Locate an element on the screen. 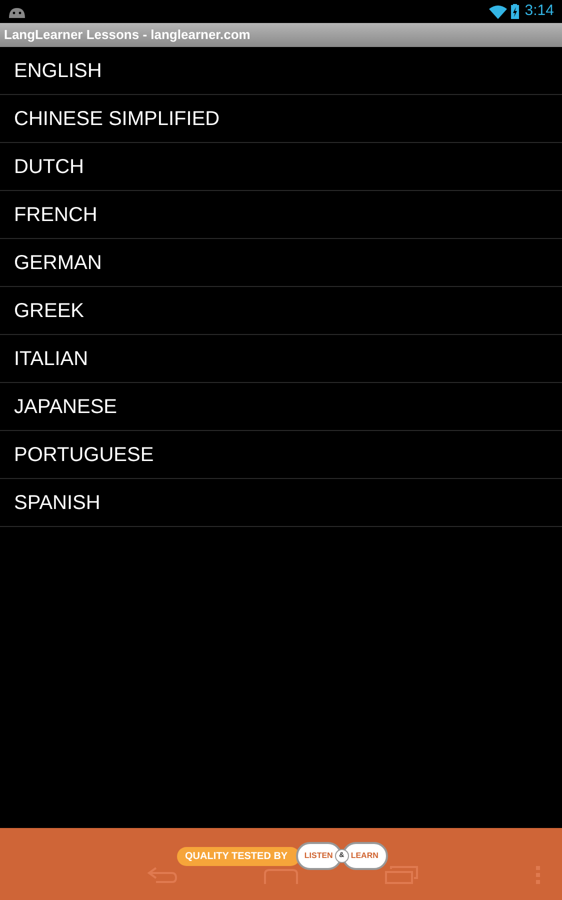 This screenshot has height=900, width=562. language-item: ENGLISH is located at coordinates (281, 71).